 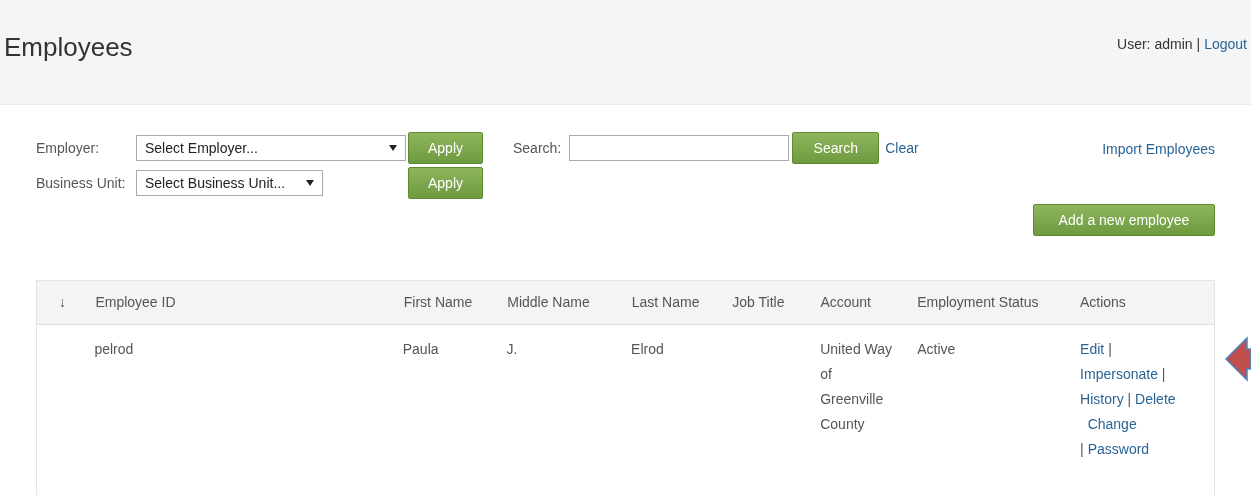 I want to click on action-link: Change Password, so click(x=1123, y=437).